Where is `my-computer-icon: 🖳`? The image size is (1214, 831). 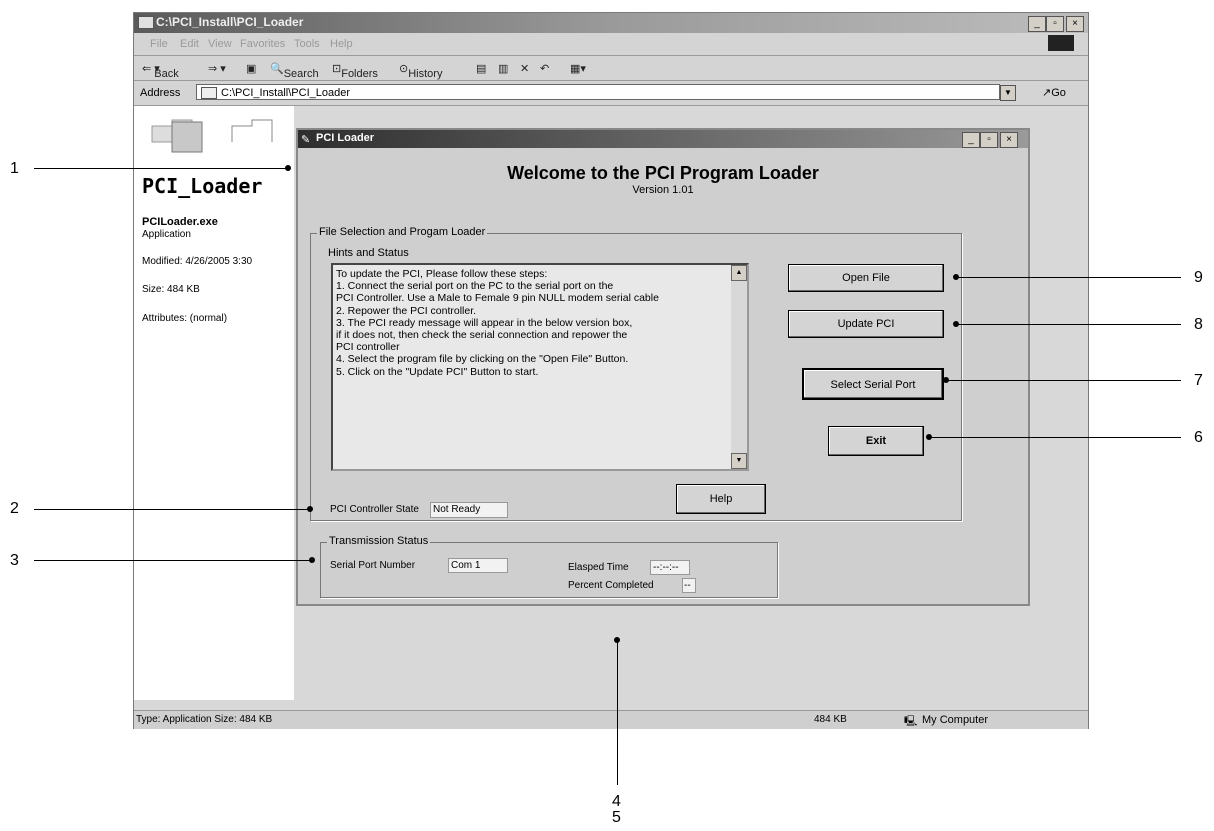 my-computer-icon: 🖳 is located at coordinates (911, 721).